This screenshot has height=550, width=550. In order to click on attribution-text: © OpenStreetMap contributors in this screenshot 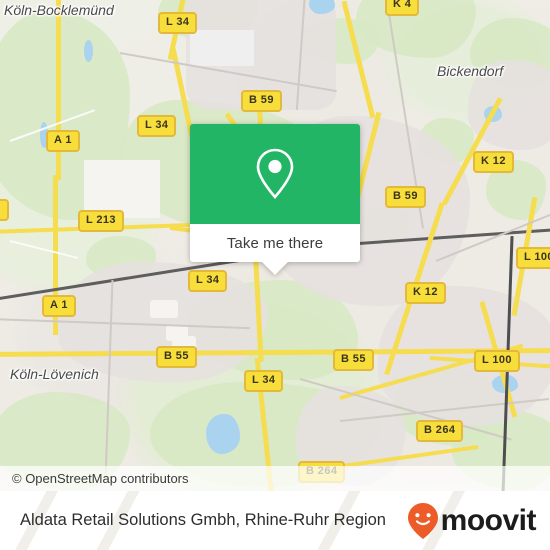, I will do `click(100, 478)`.